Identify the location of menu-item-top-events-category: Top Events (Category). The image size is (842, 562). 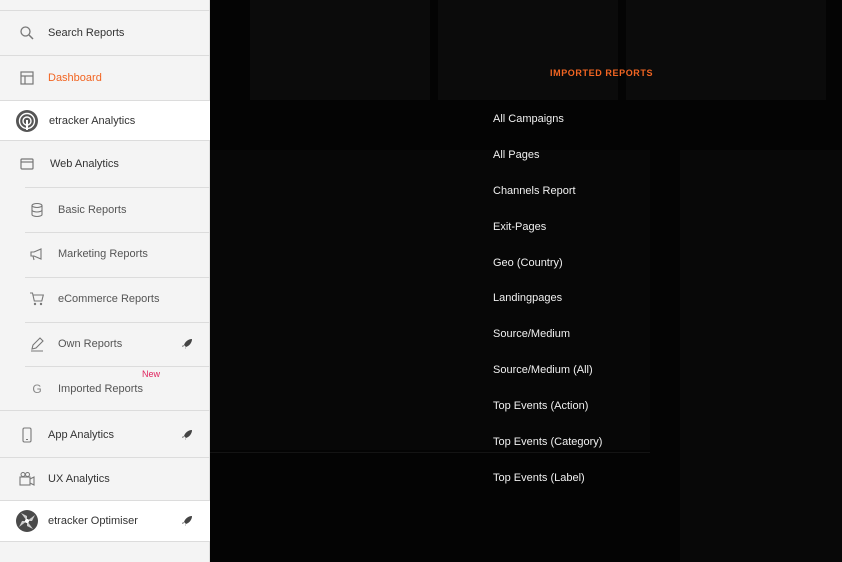
(547, 442).